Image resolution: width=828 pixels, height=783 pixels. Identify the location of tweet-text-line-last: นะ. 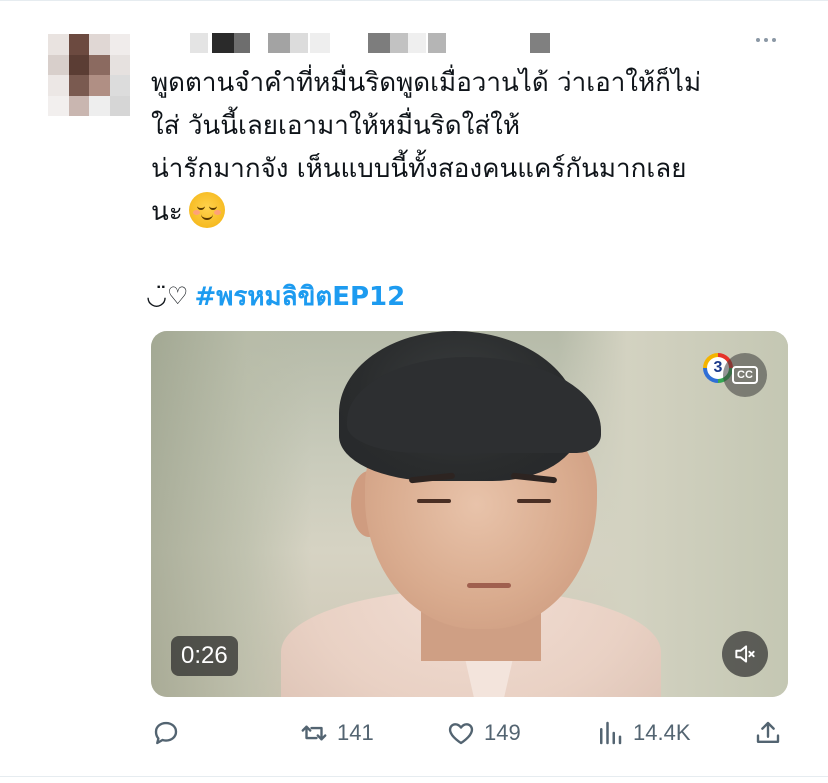
(476, 212).